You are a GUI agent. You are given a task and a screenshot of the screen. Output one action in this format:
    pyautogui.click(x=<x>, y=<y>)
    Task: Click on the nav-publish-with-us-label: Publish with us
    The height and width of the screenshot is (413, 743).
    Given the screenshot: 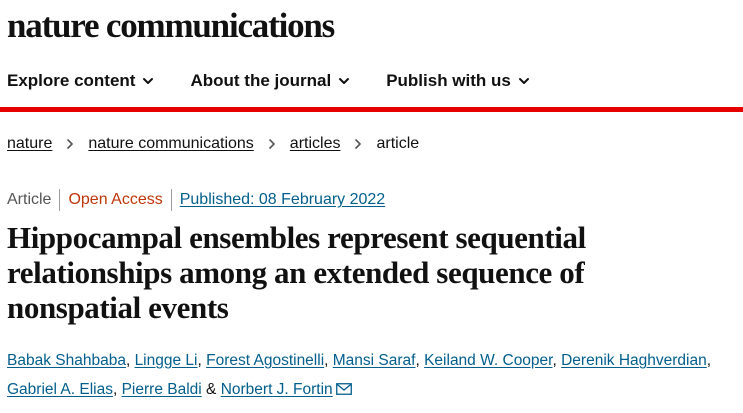 What is the action you would take?
    pyautogui.click(x=448, y=80)
    